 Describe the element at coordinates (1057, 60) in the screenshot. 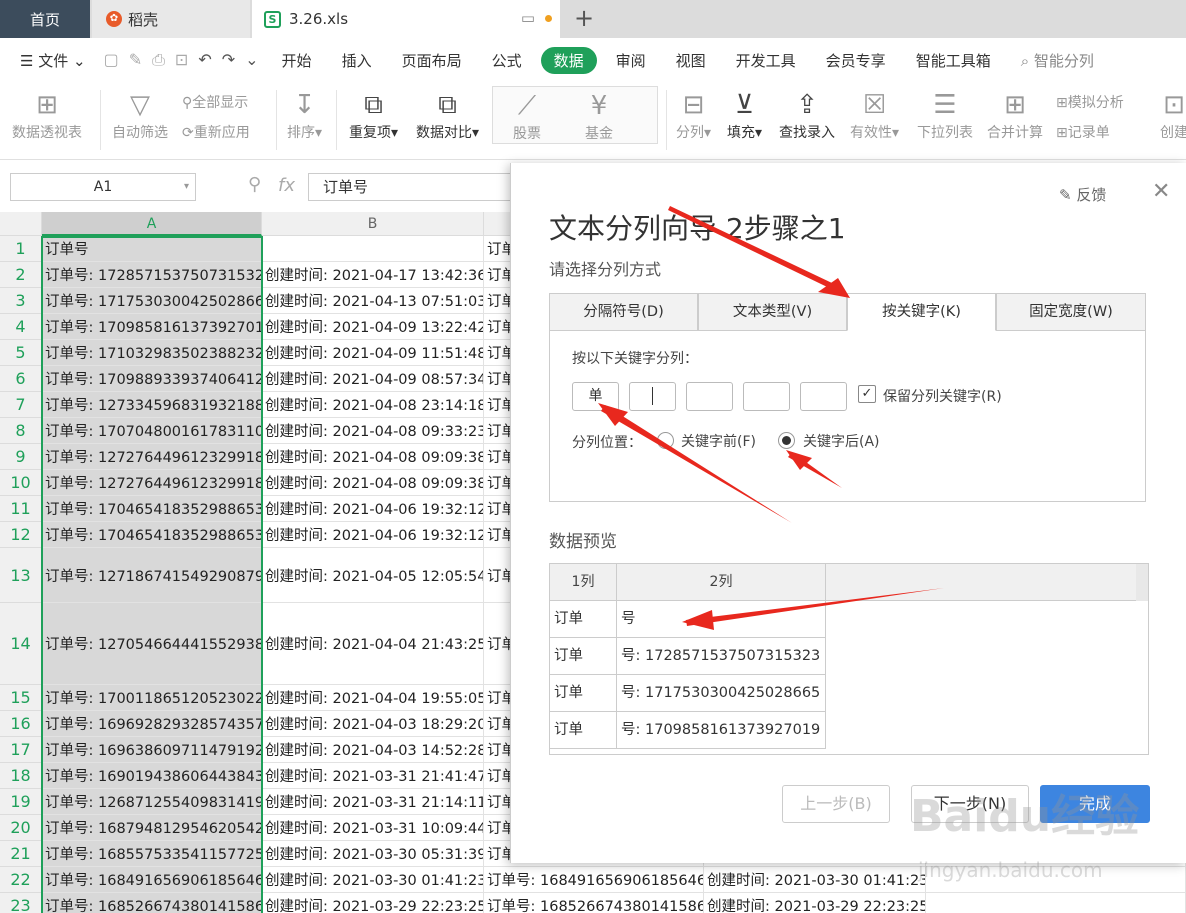

I see `smart-split-search: ⌕ 智能分列` at that location.